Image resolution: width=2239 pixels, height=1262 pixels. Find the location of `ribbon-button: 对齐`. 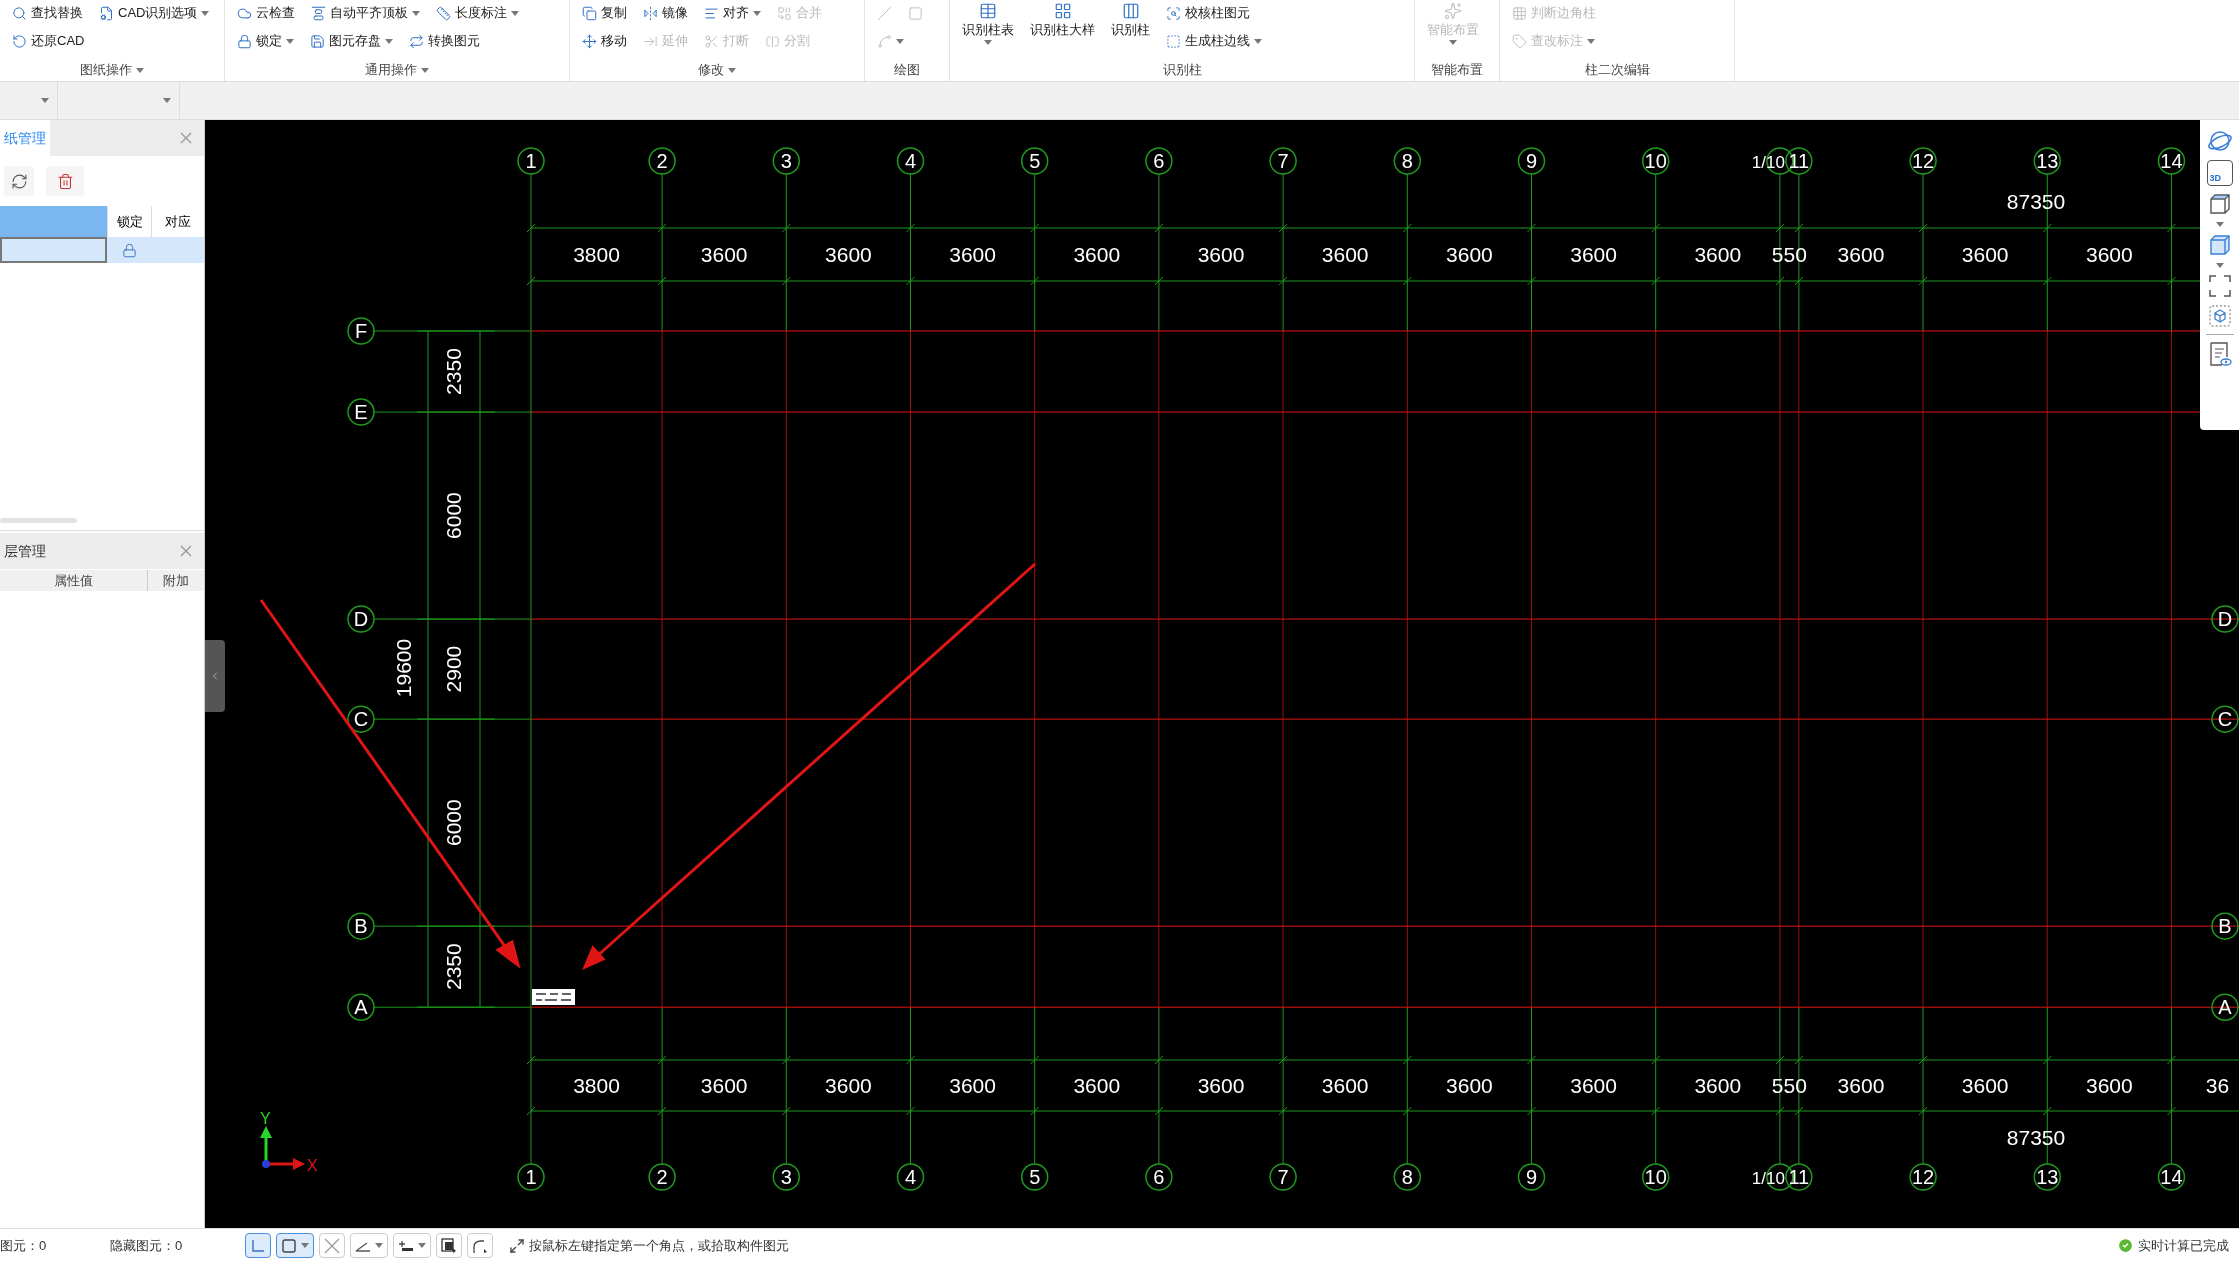

ribbon-button: 对齐 is located at coordinates (732, 13).